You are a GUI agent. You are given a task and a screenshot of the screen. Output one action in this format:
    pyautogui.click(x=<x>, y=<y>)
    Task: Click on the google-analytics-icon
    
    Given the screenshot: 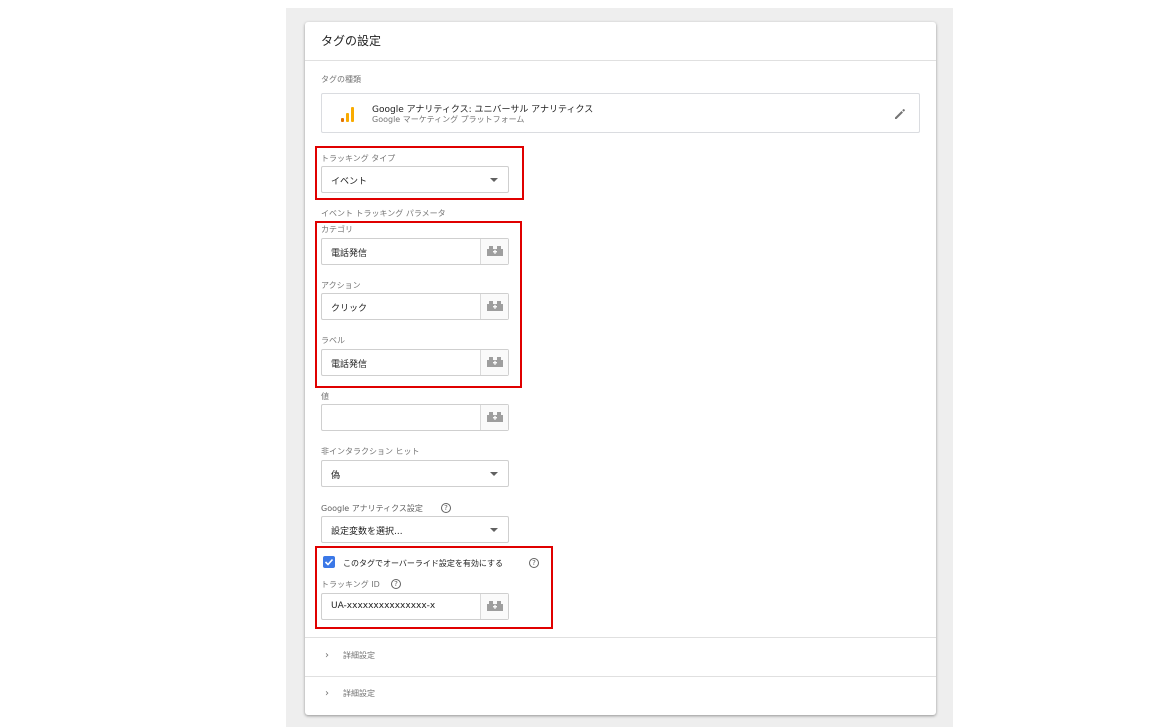 What is the action you would take?
    pyautogui.click(x=348, y=114)
    